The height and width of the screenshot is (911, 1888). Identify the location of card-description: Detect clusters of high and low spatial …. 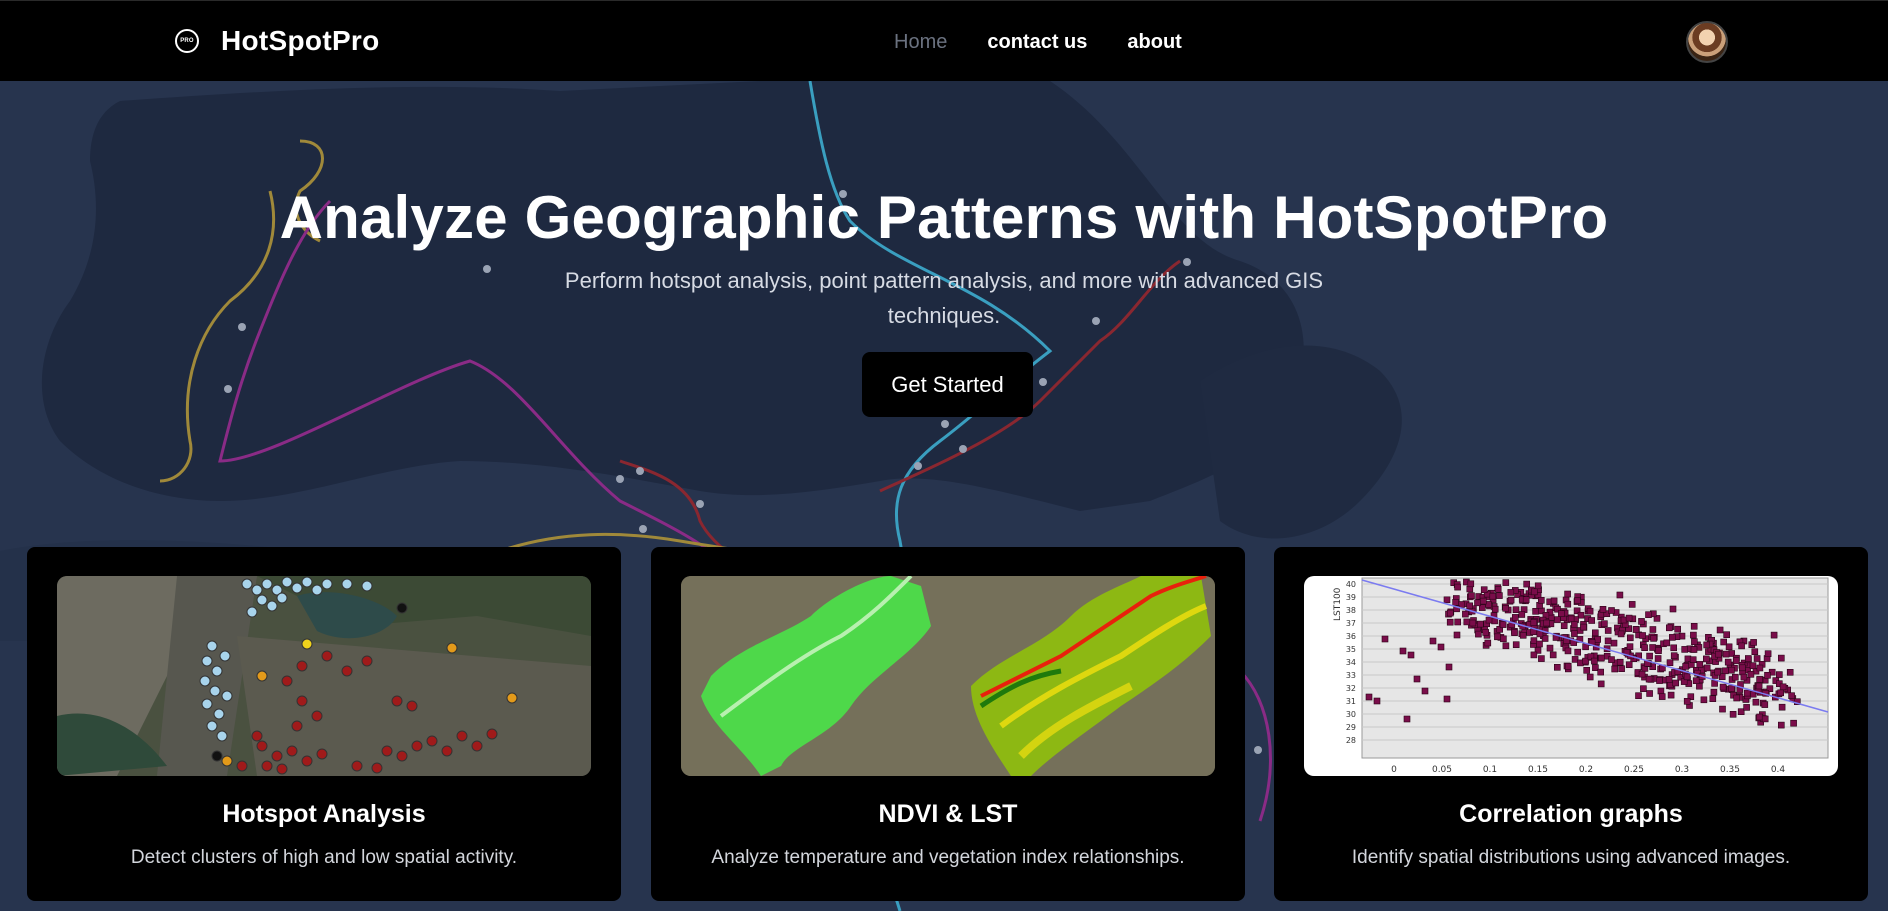
(324, 857).